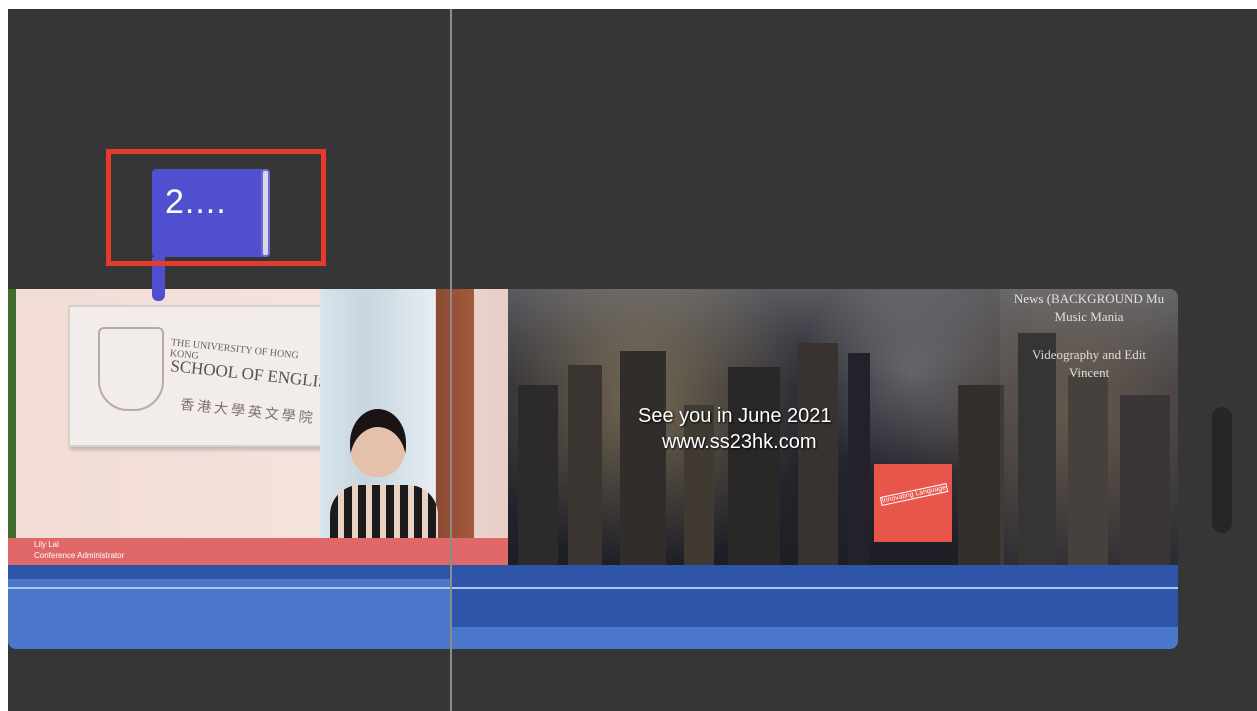  Describe the element at coordinates (46, 544) in the screenshot. I see `lower-third-name: Lily Lai` at that location.